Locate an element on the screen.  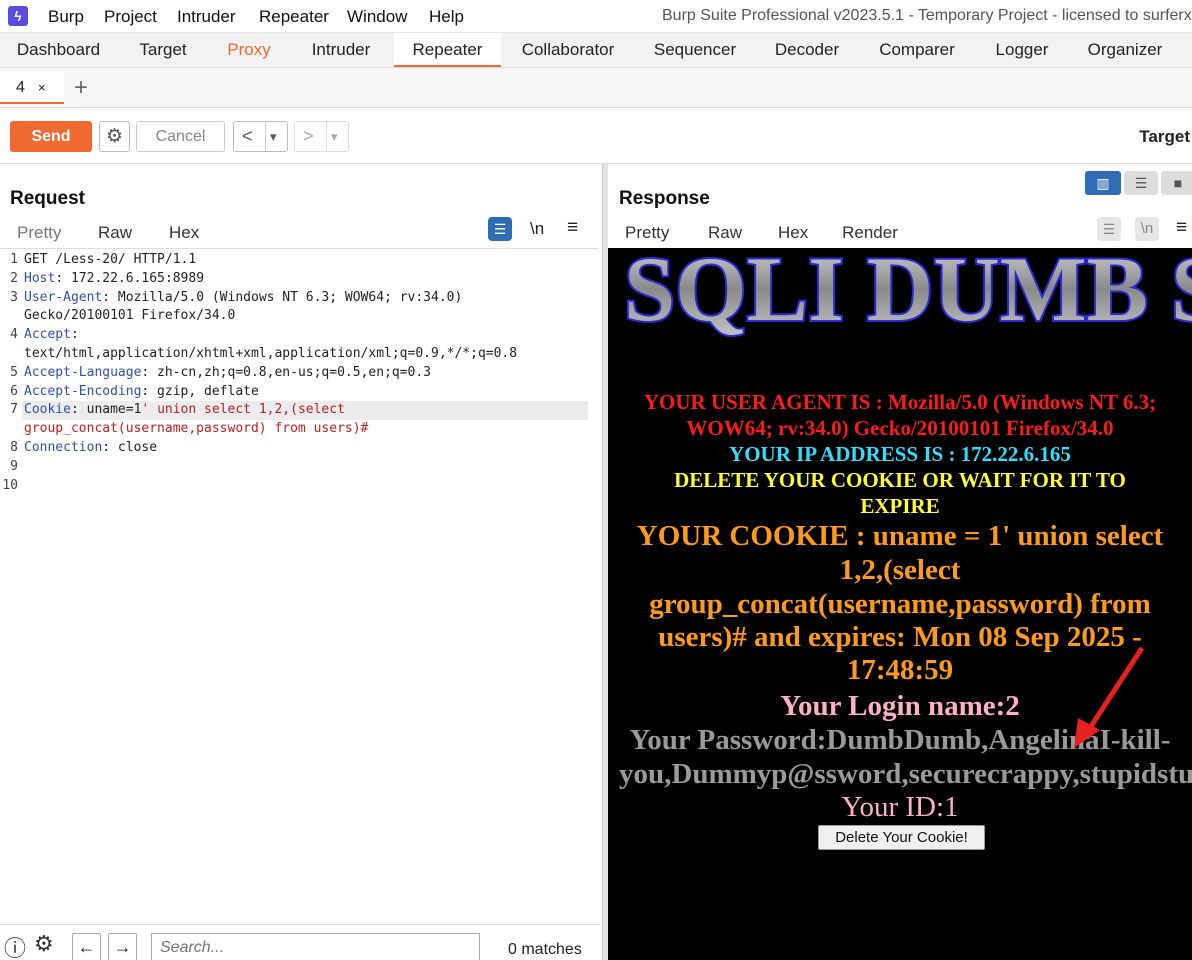
tab-intruder: Intruder is located at coordinates (341, 50).